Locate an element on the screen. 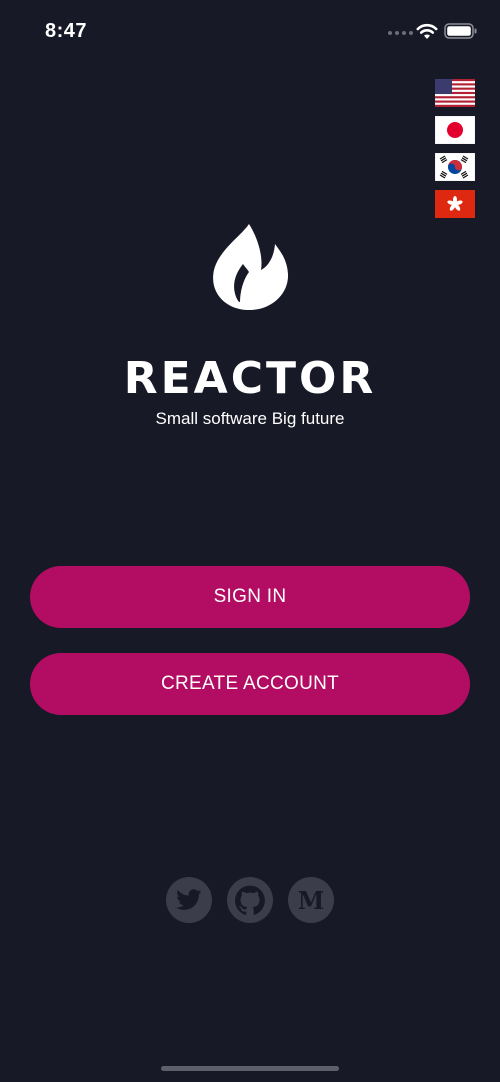  medium-icon: M is located at coordinates (311, 900).